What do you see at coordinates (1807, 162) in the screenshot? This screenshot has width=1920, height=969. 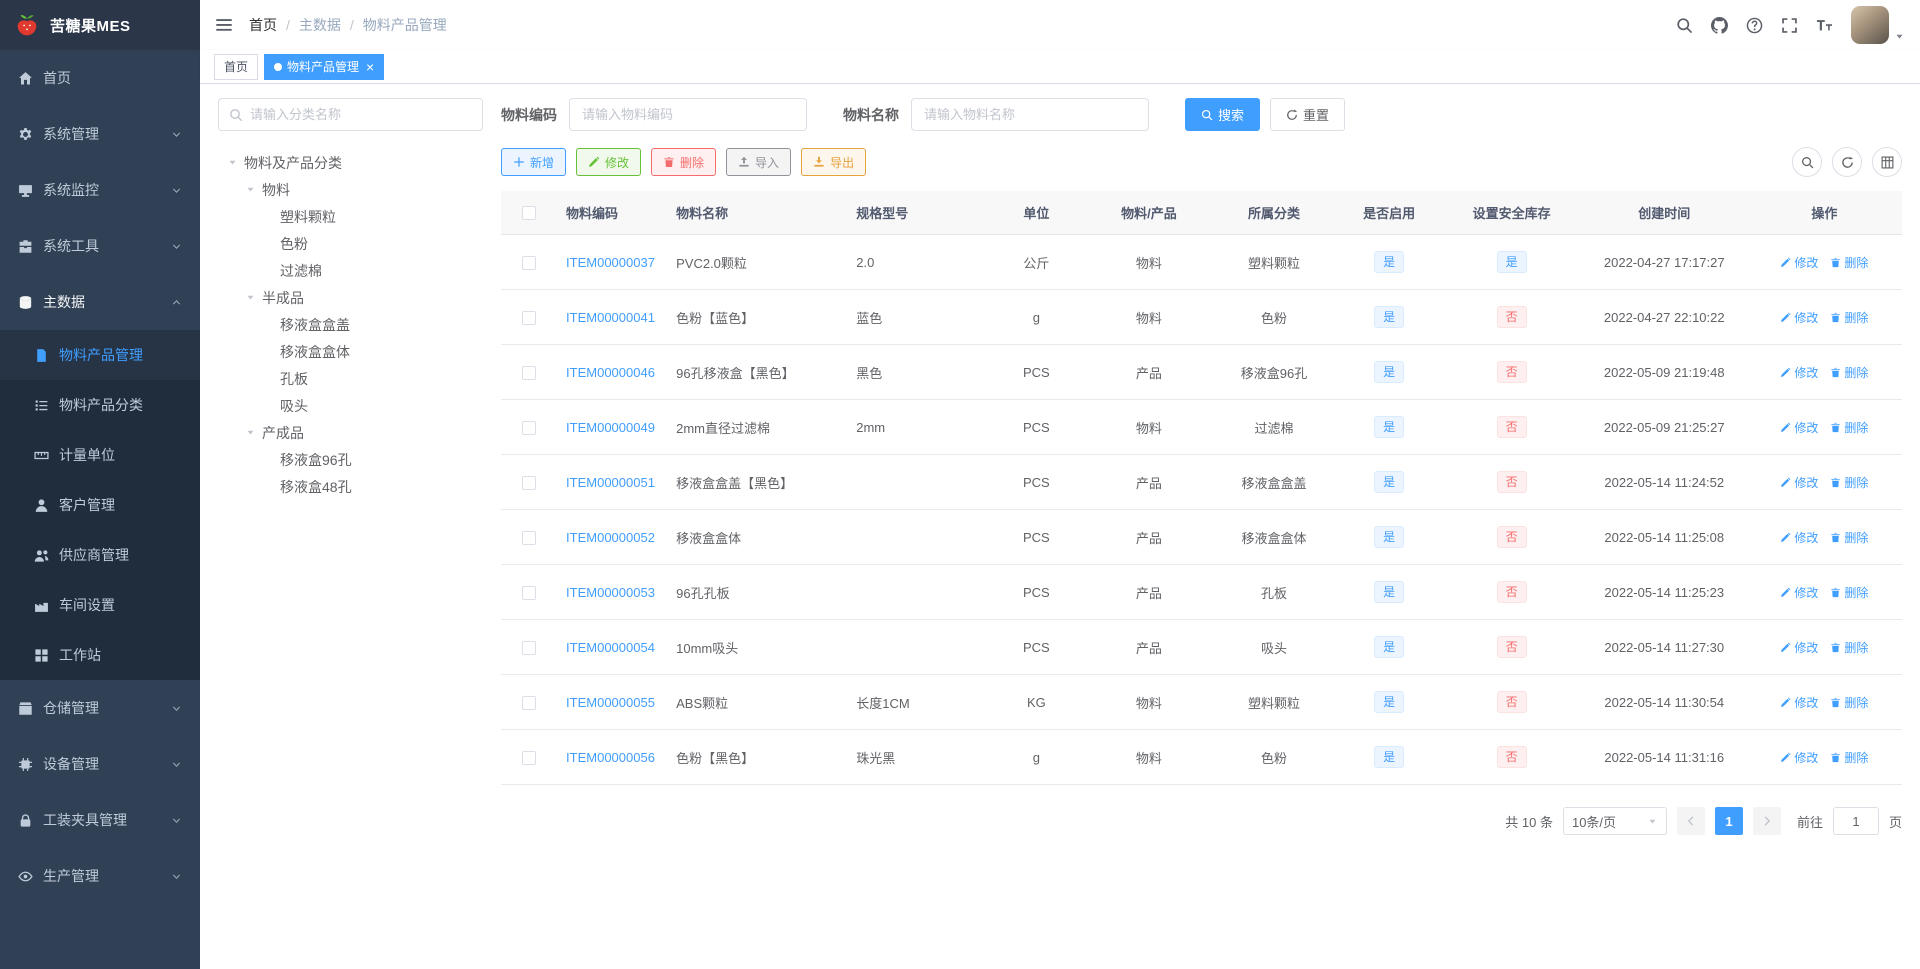 I see `search-button` at bounding box center [1807, 162].